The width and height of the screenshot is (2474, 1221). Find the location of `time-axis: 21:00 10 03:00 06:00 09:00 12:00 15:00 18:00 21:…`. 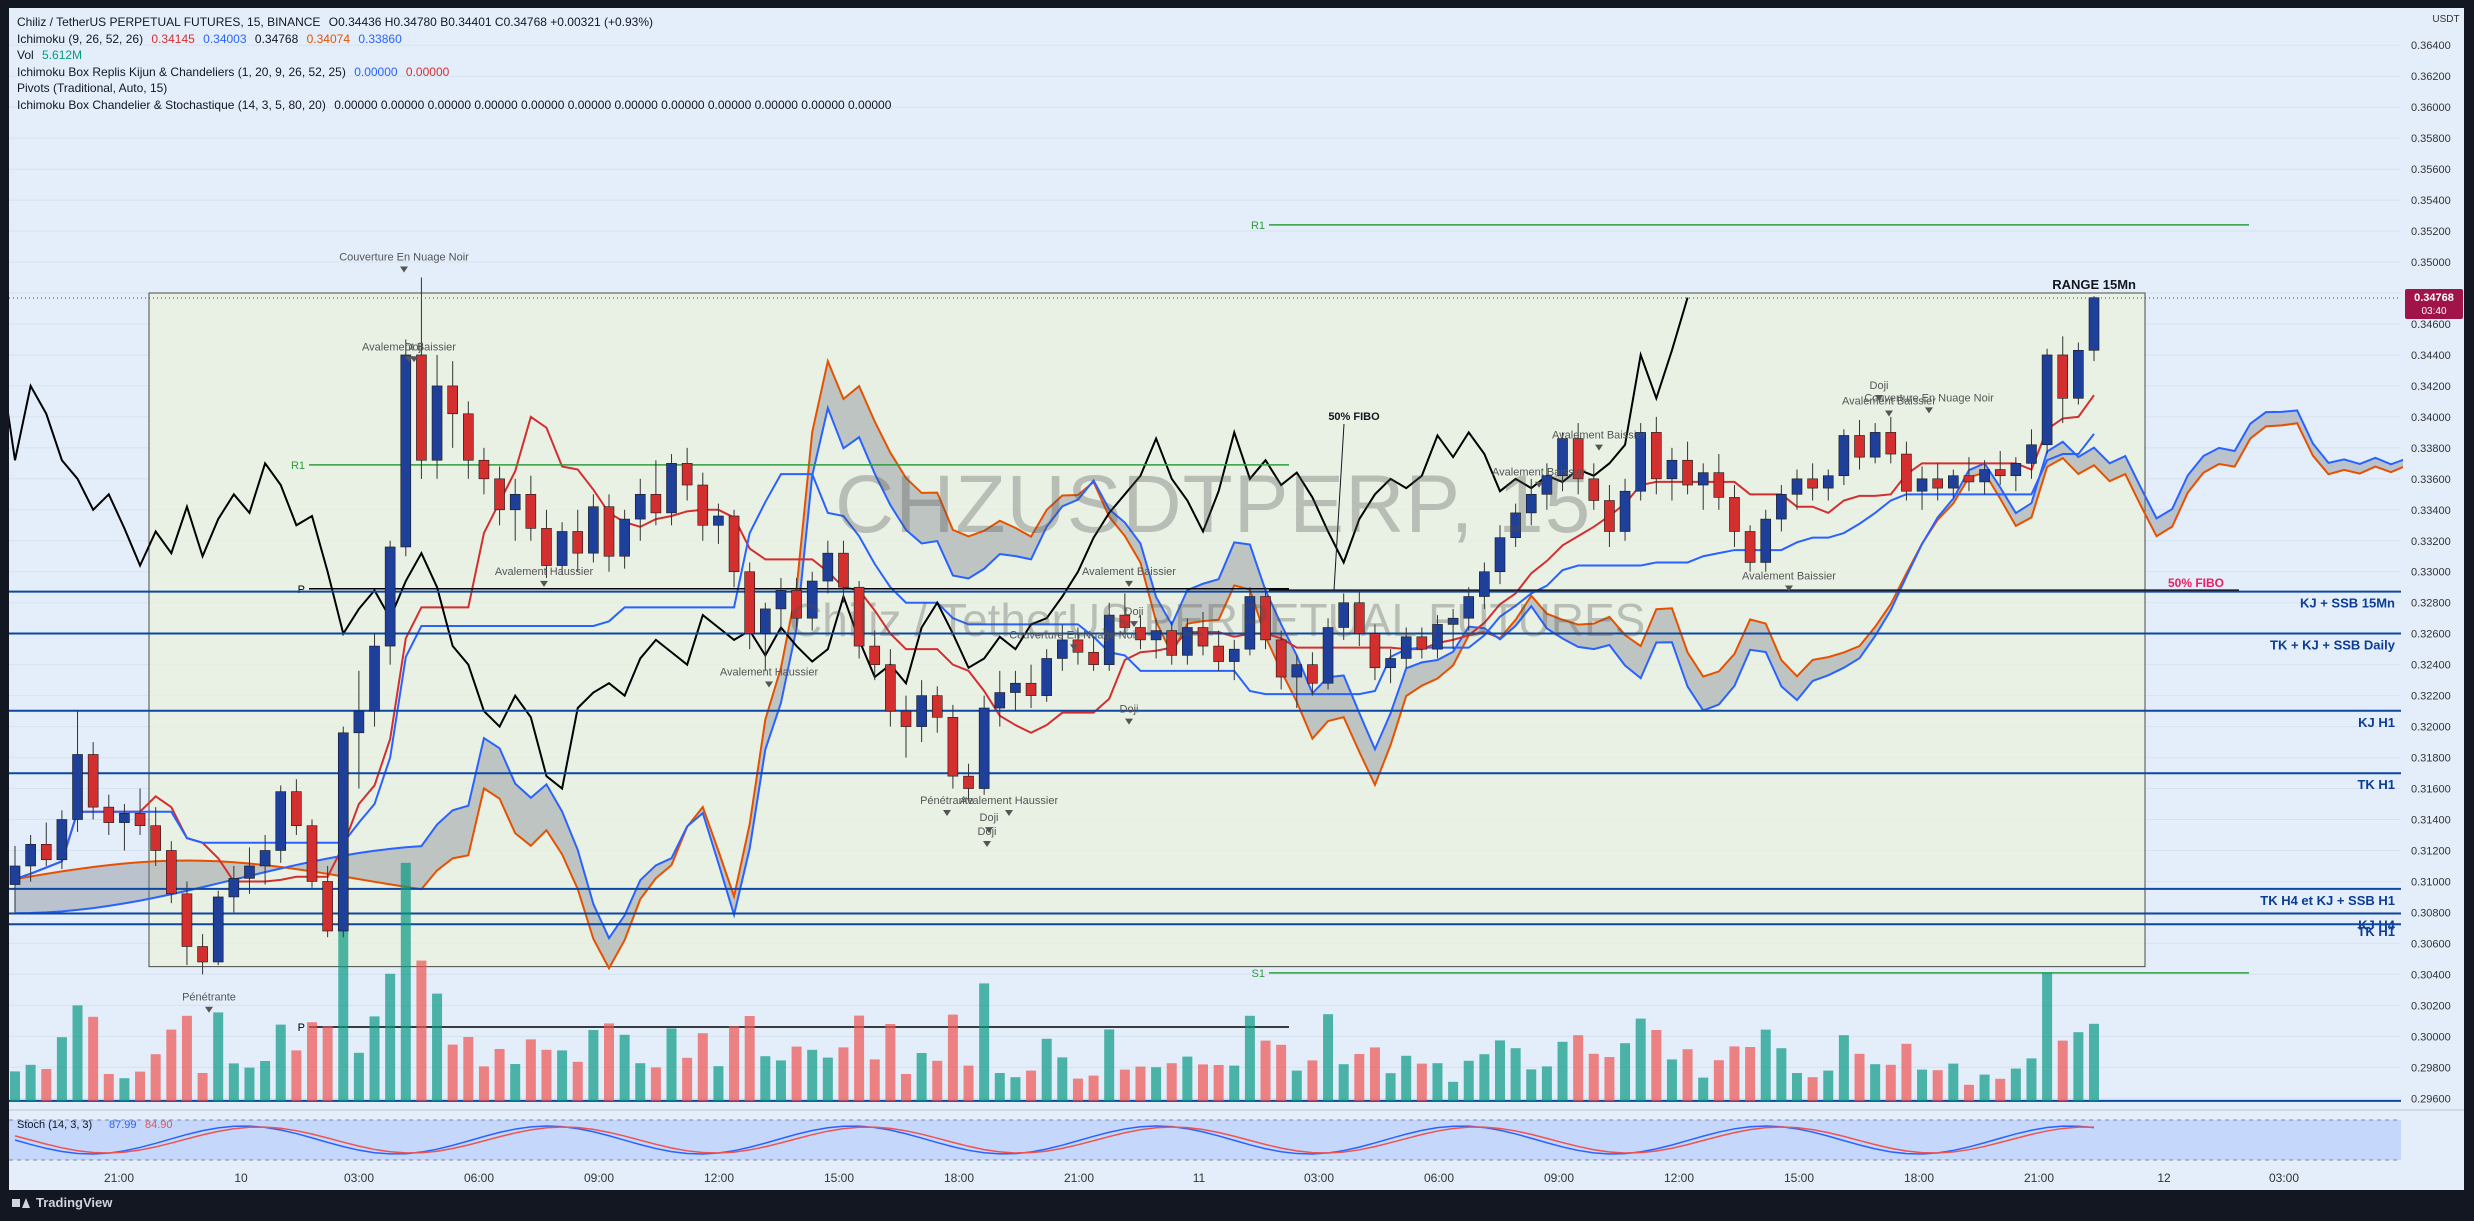

time-axis: 21:00 10 03:00 06:00 09:00 12:00 15:00 18:00 21:… is located at coordinates (1201, 1178).